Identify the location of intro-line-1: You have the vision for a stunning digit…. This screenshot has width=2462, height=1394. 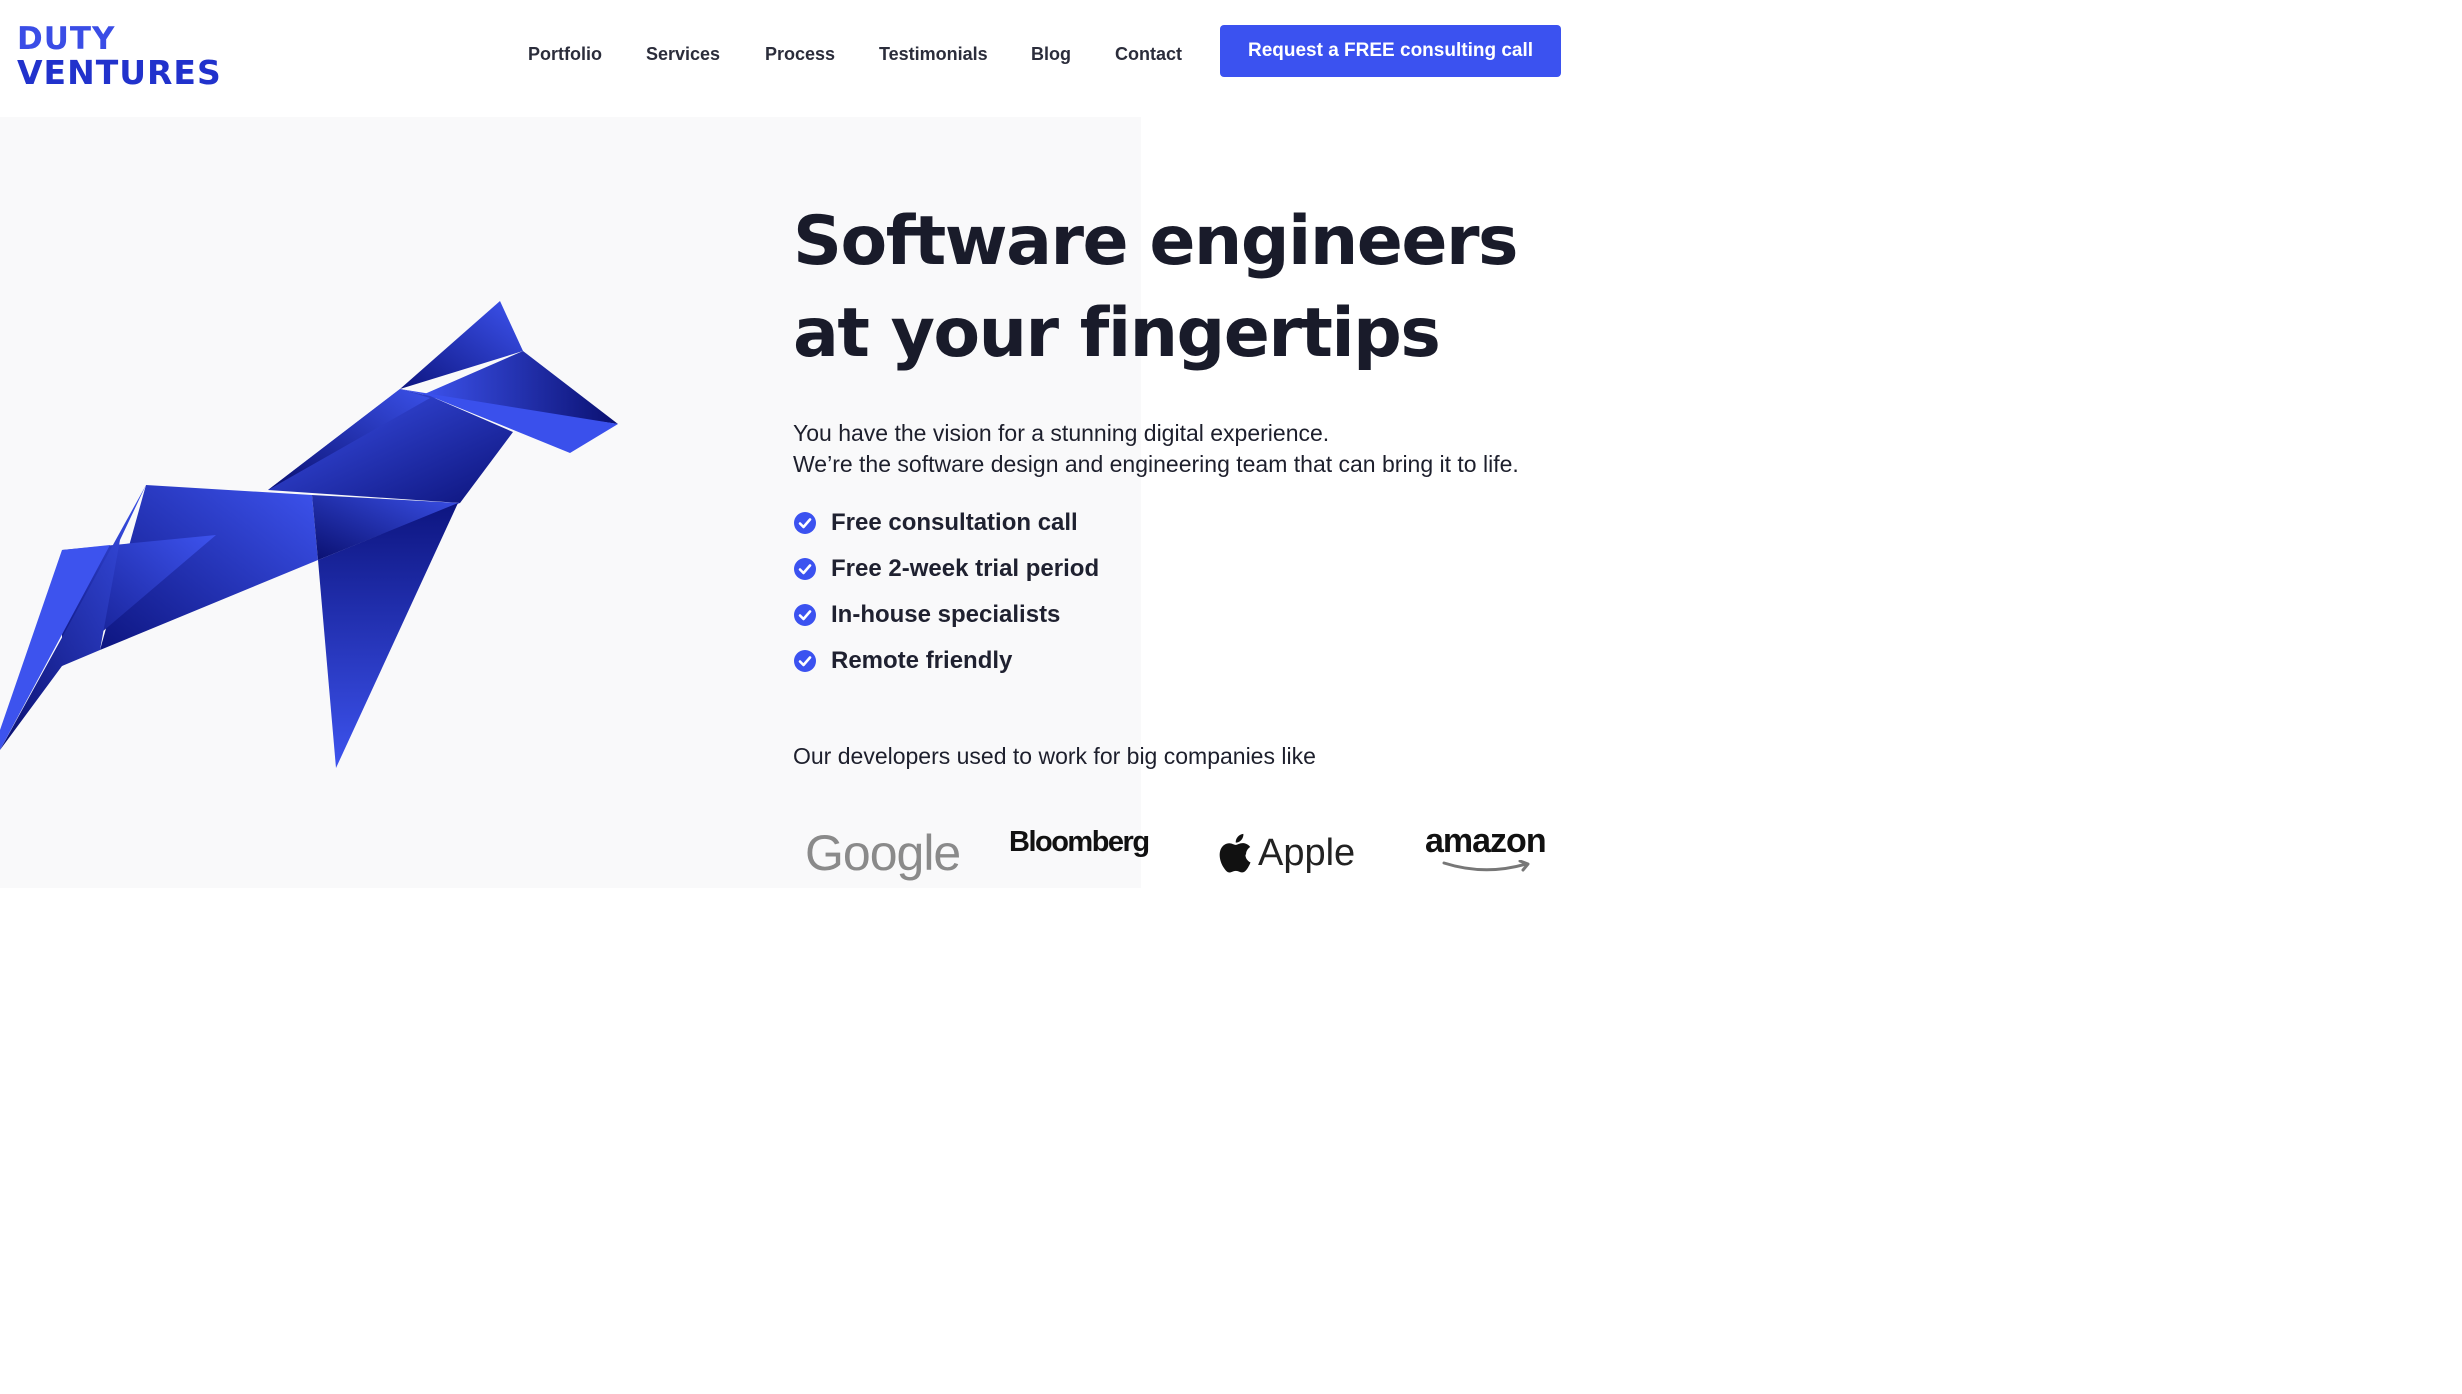
(1061, 433).